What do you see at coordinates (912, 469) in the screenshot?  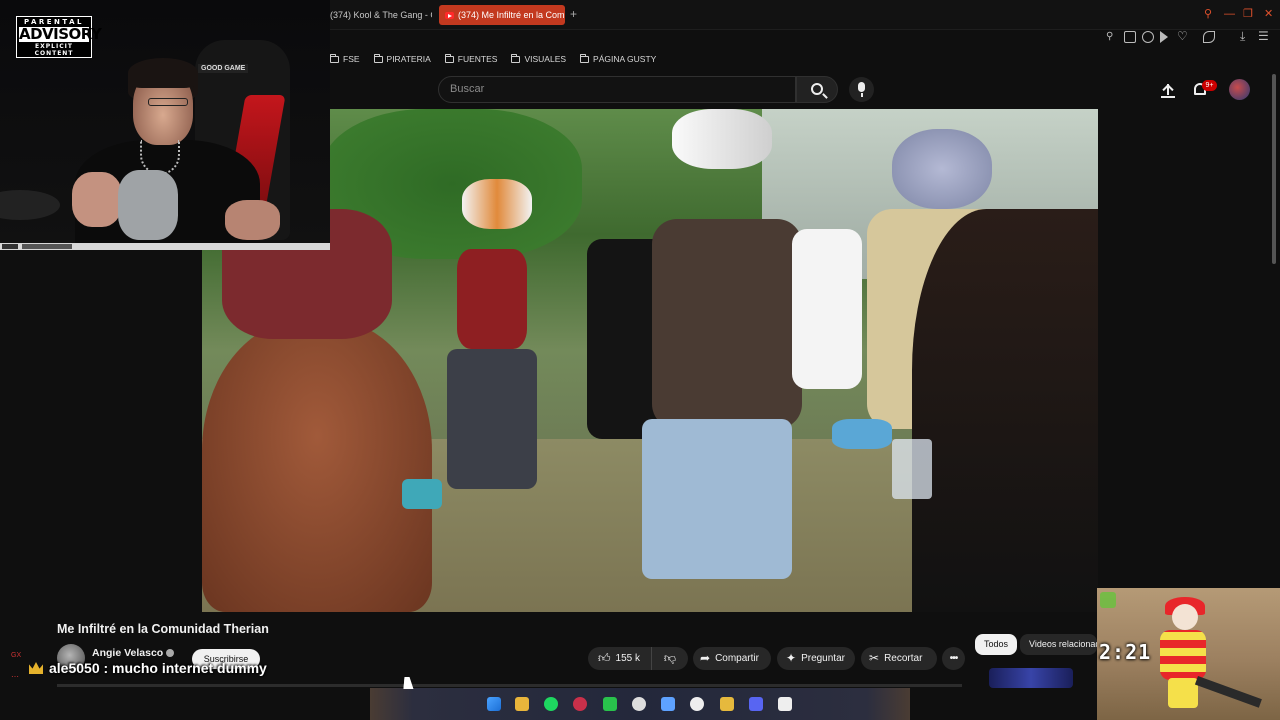 I see `plastic-cup` at bounding box center [912, 469].